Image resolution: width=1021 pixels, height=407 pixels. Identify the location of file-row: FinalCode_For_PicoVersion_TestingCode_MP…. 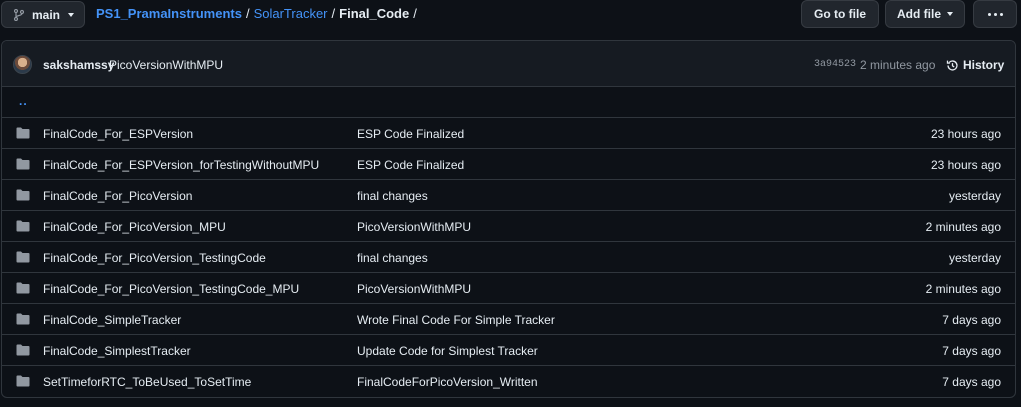
(508, 288).